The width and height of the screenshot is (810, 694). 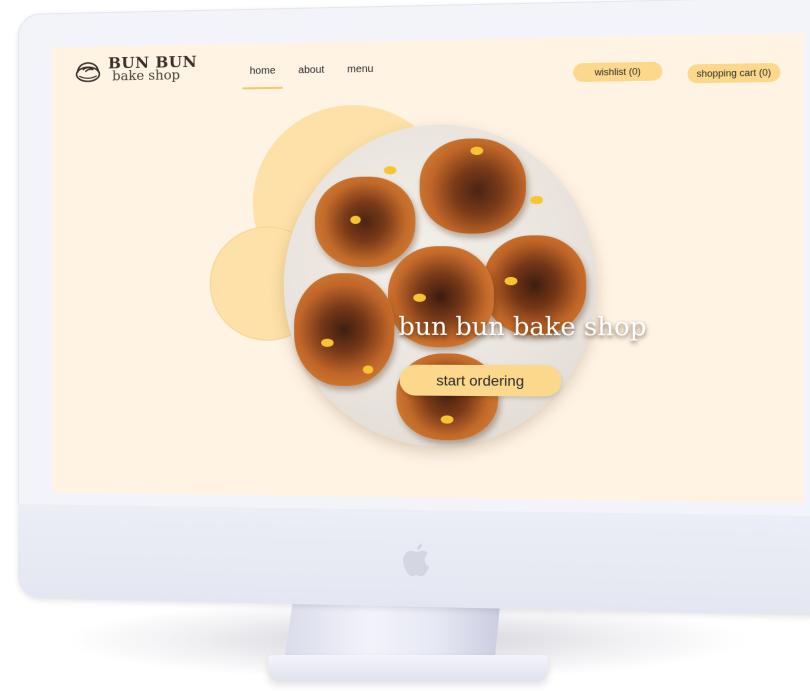 I want to click on brand-subtitle: bake shop, so click(x=146, y=76).